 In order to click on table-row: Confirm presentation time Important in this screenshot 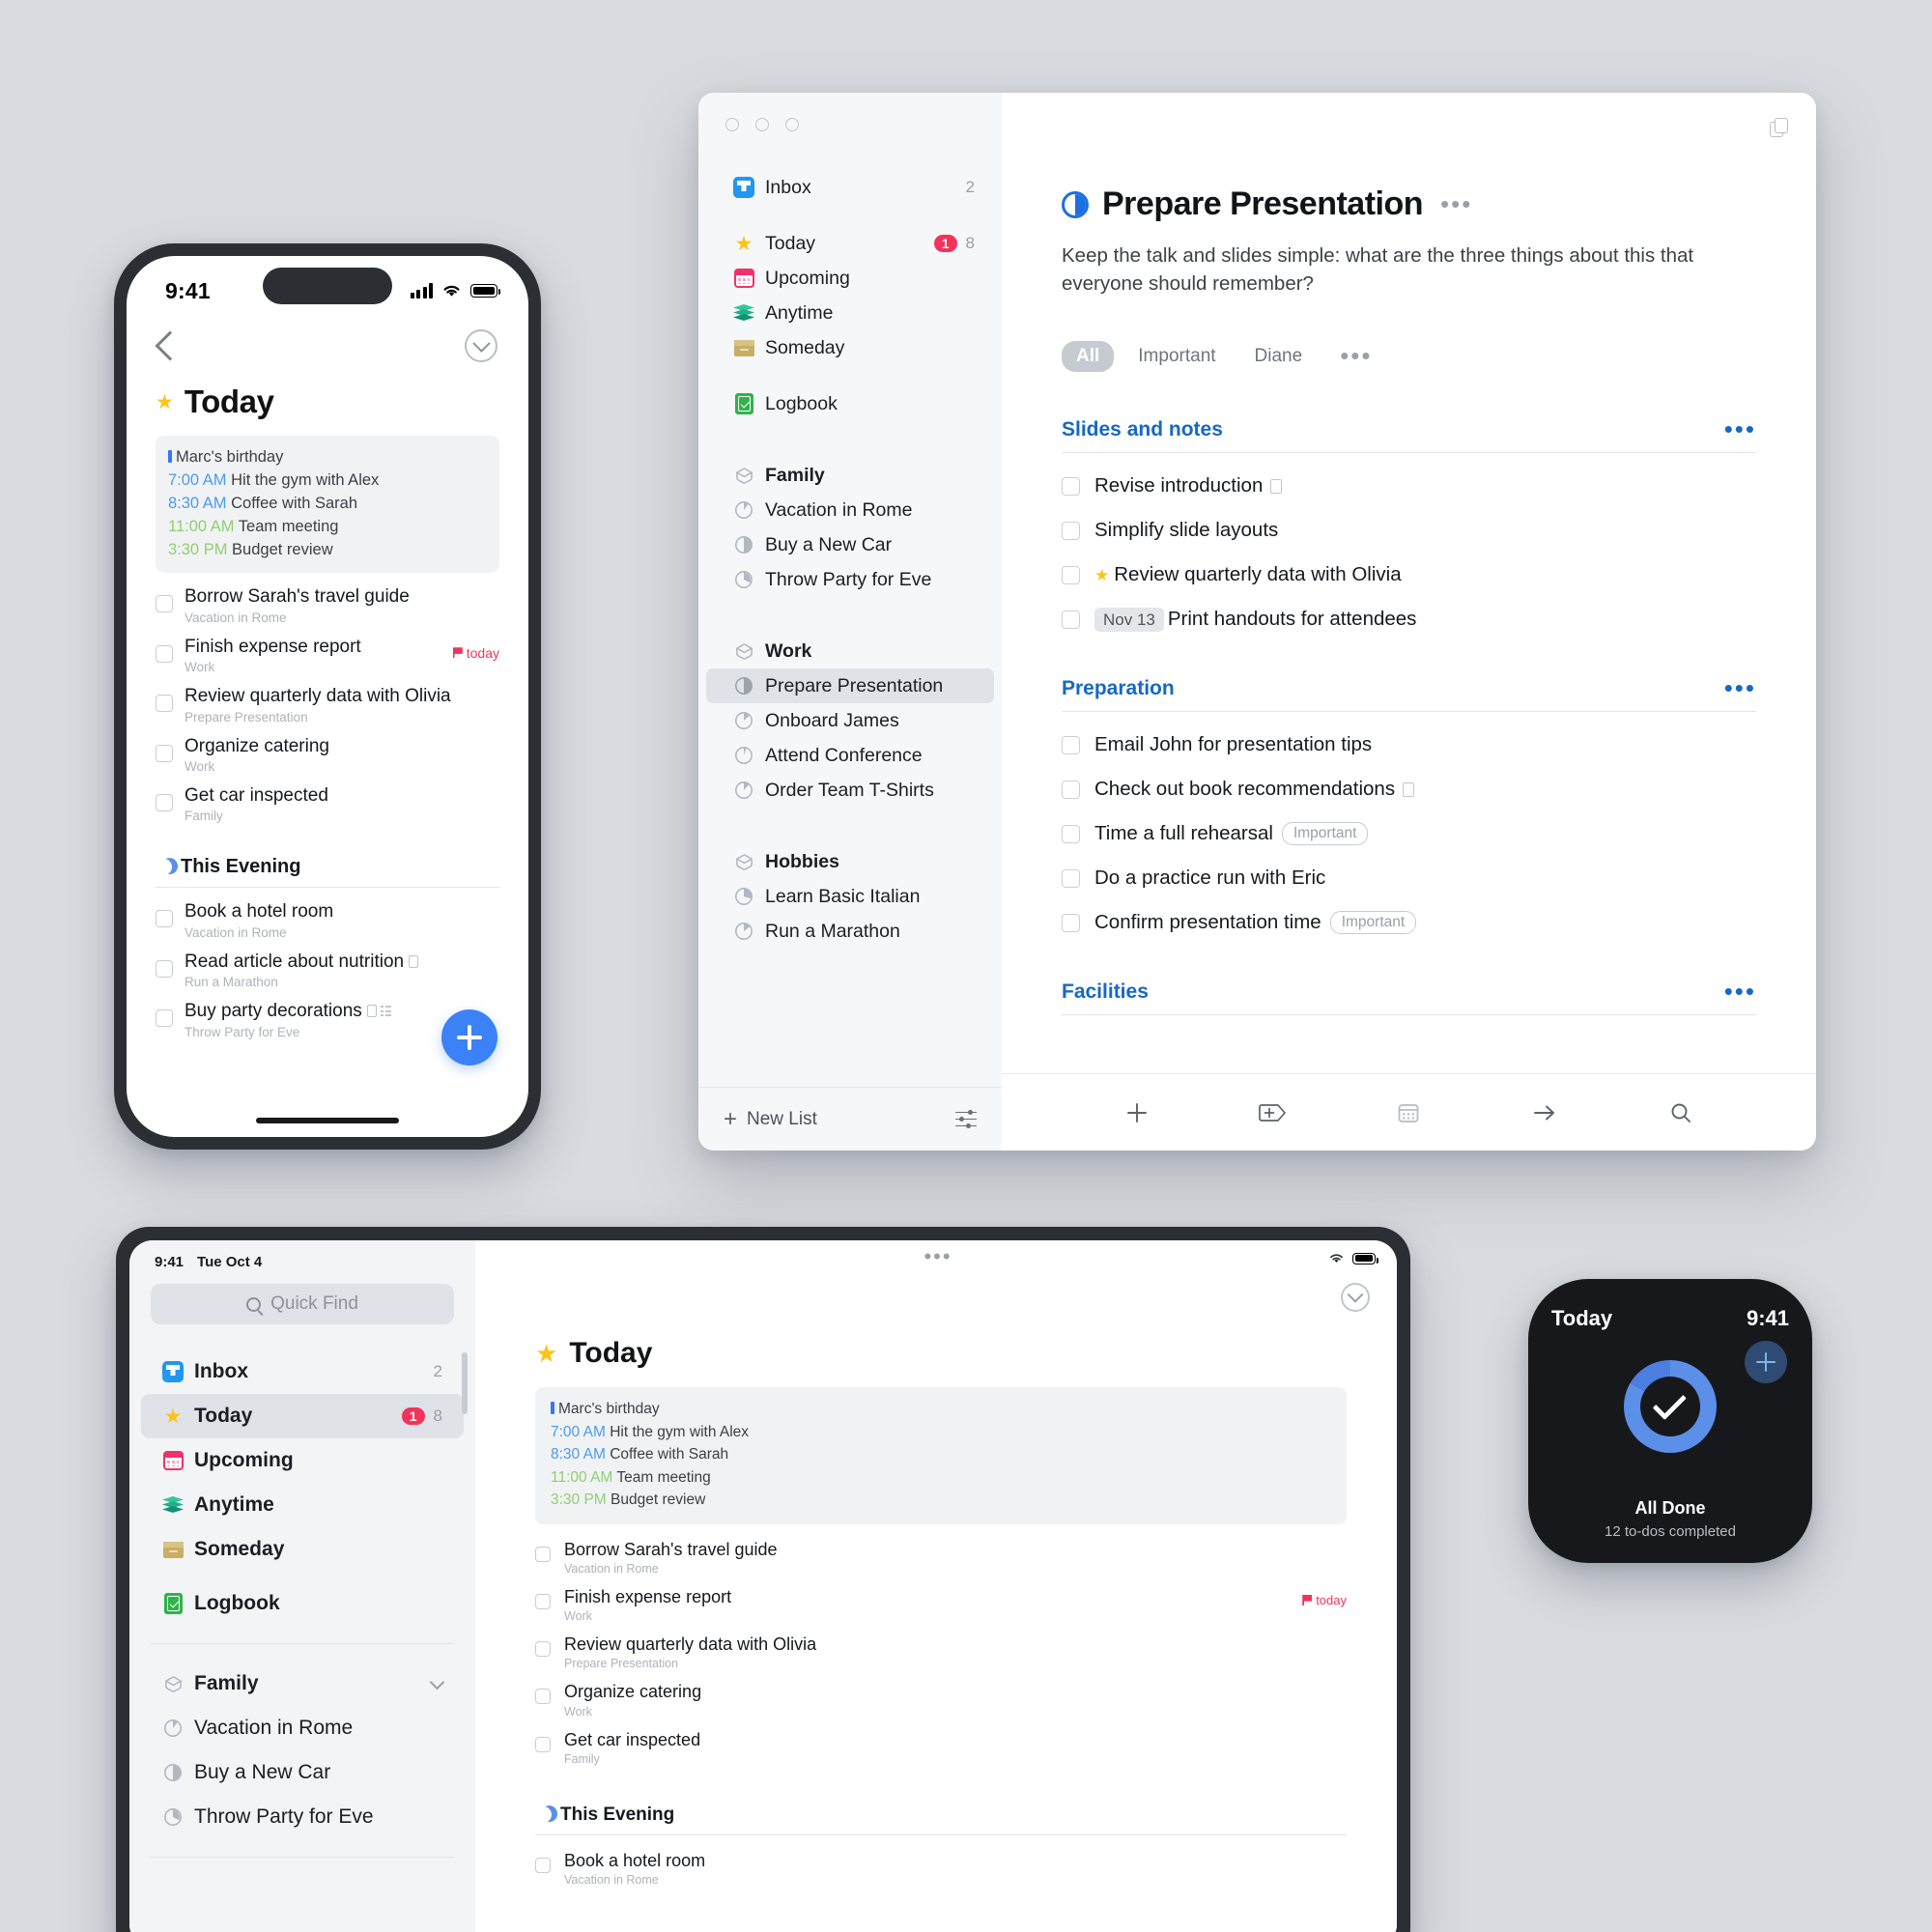, I will do `click(1409, 923)`.